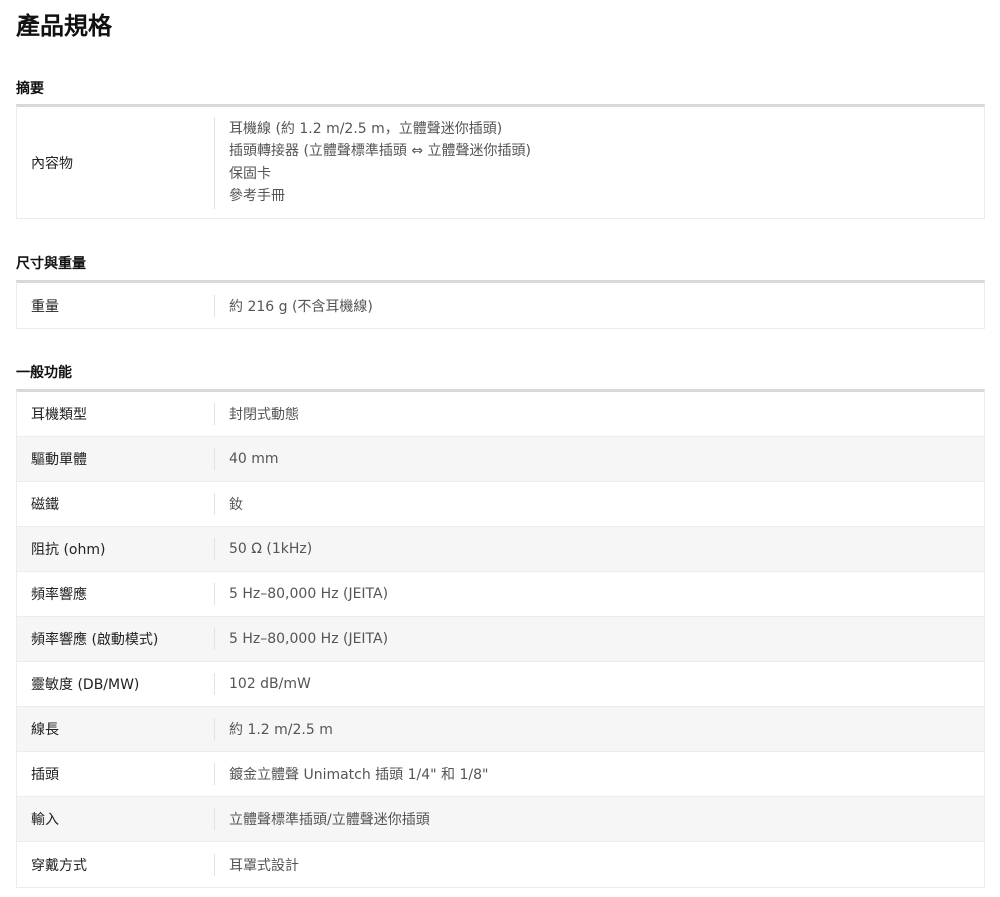 This screenshot has height=897, width=1000. Describe the element at coordinates (68, 550) in the screenshot. I see `spec-label: 阻抗 (ohm)` at that location.